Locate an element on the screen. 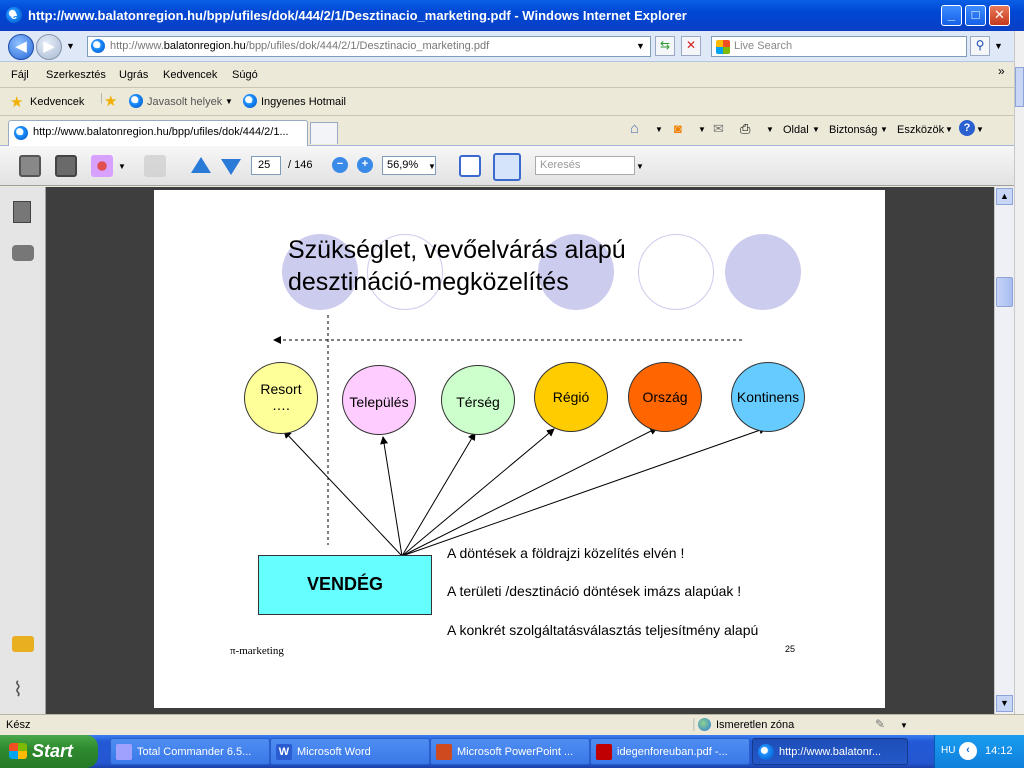 The width and height of the screenshot is (1024, 768). pdf-save-icon is located at coordinates (66, 166).